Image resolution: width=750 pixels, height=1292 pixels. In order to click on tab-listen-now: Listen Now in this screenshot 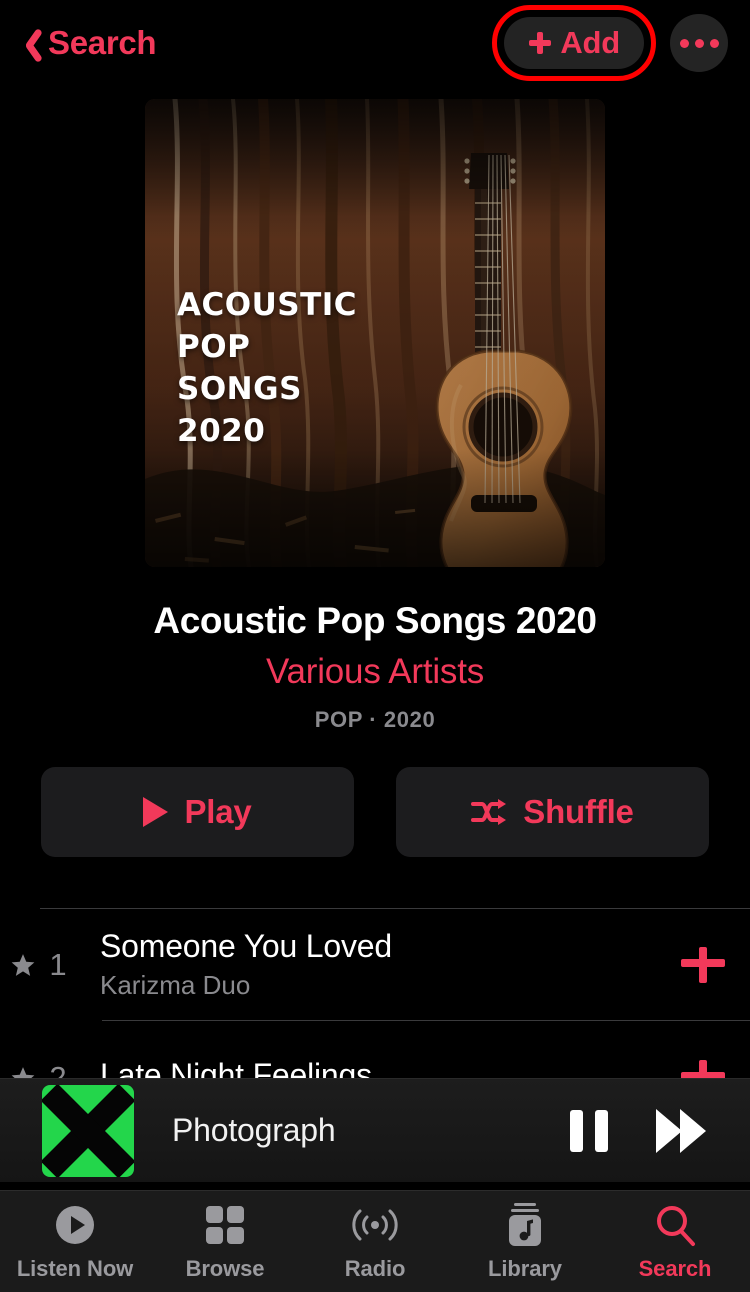, I will do `click(75, 1241)`.